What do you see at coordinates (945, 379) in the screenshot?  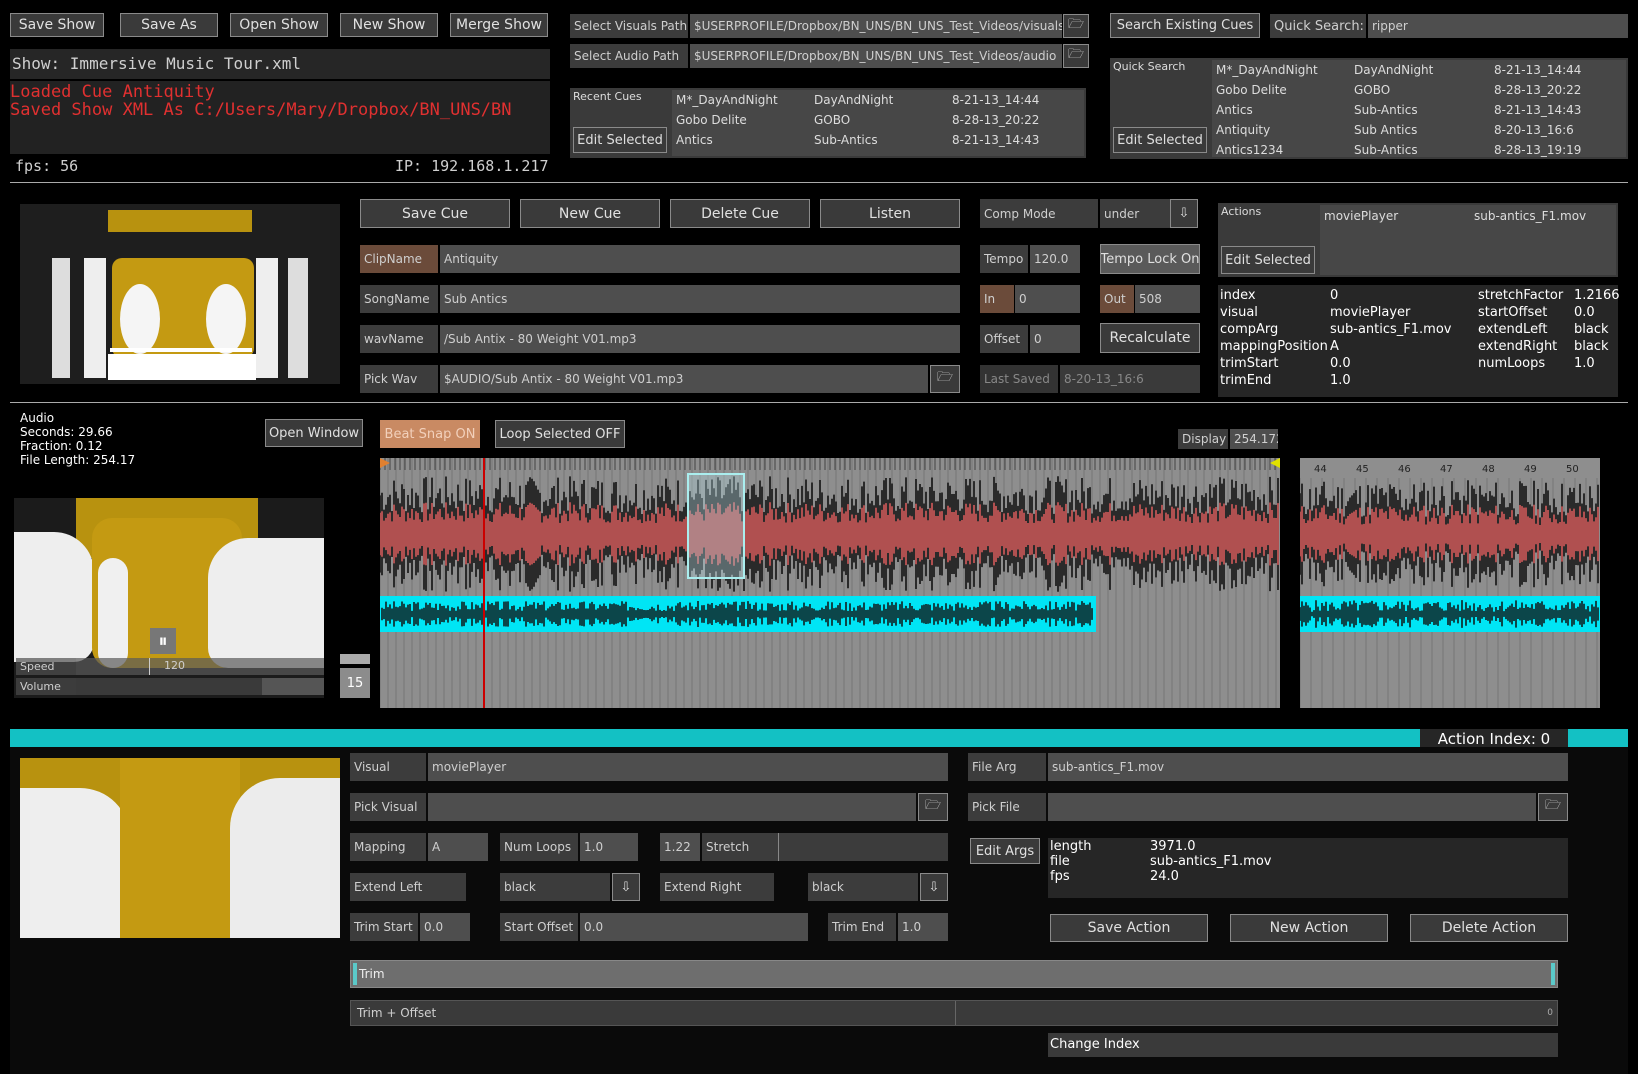 I see `pickwav-folder-button: 🗁` at bounding box center [945, 379].